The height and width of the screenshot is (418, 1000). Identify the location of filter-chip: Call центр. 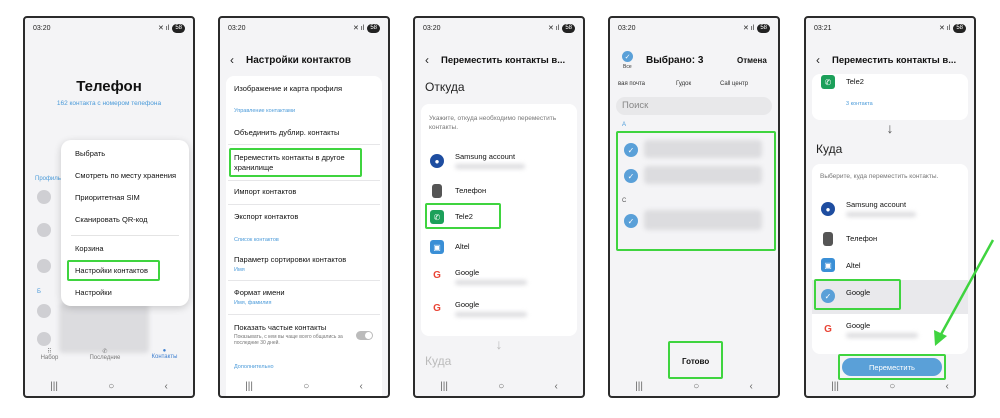
(734, 84).